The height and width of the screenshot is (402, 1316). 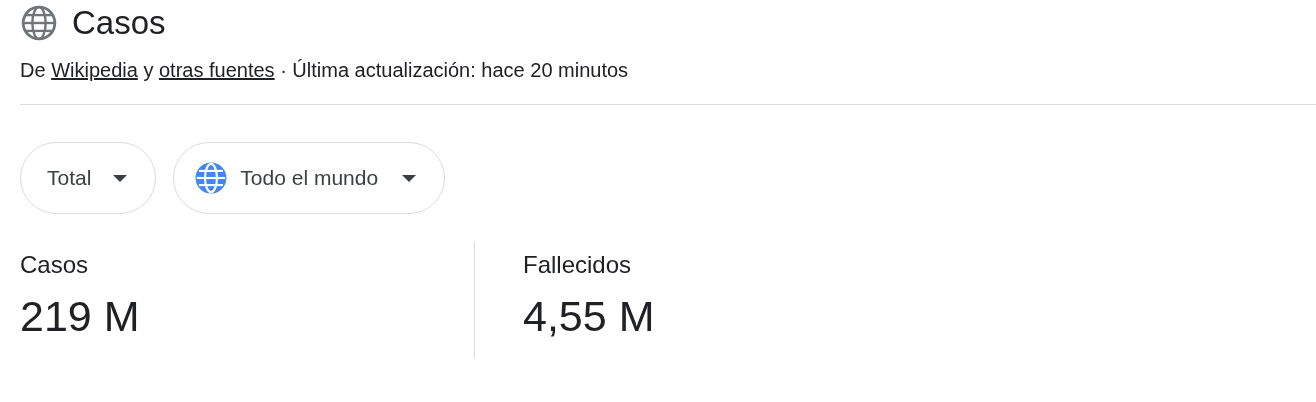 What do you see at coordinates (80, 316) in the screenshot?
I see `stat-value: 219 M` at bounding box center [80, 316].